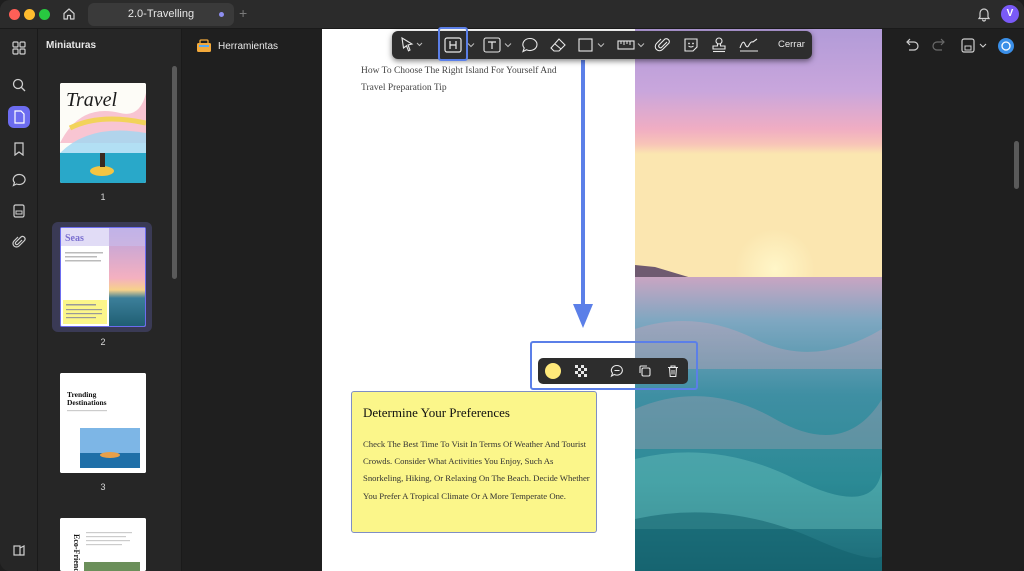 The height and width of the screenshot is (571, 1024). Describe the element at coordinates (14, 14) in the screenshot. I see `close-window-button` at that location.